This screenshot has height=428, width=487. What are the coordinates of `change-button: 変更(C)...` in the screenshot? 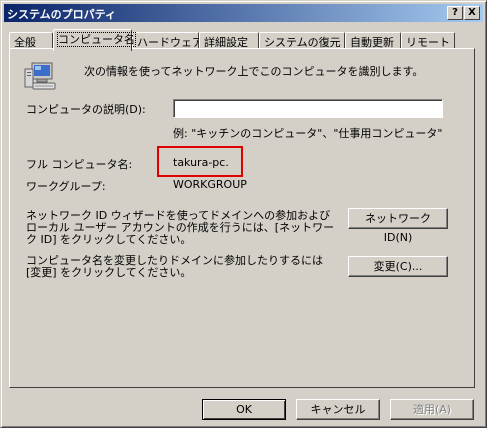 It's located at (398, 266).